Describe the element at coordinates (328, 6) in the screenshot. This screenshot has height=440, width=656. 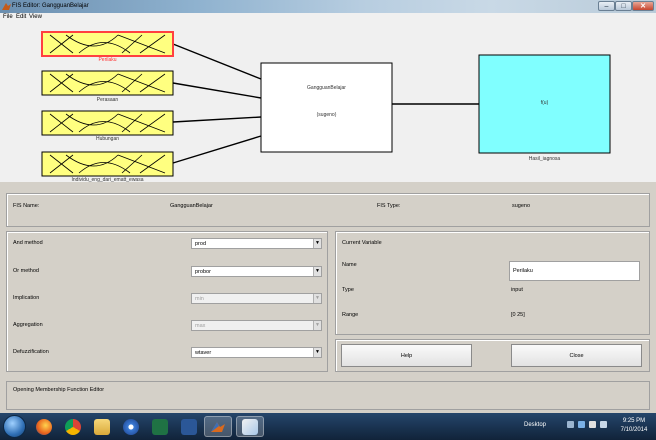
I see `title-bar: FIS Editor: GangguanBelajar – □ ✕` at that location.